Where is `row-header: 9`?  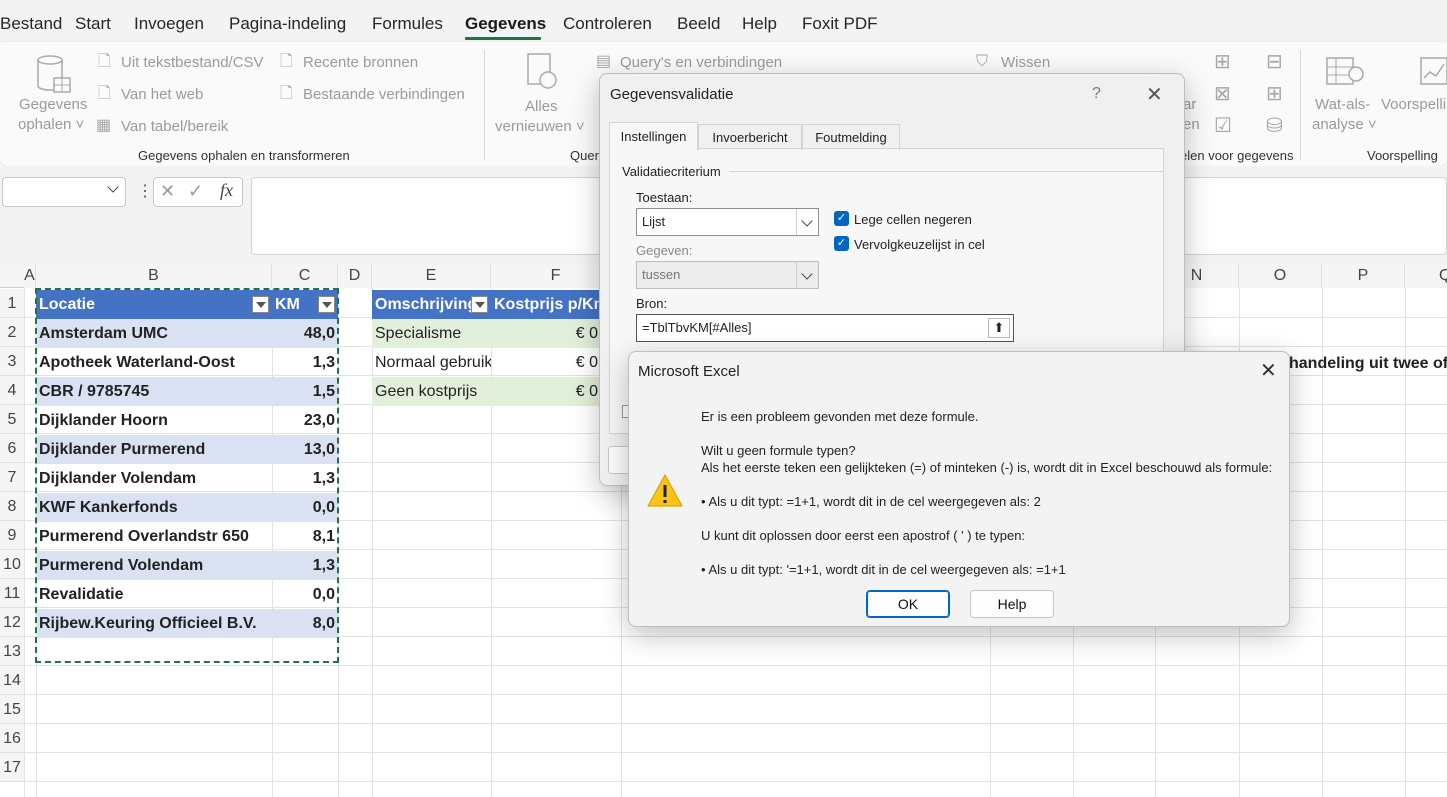
row-header: 9 is located at coordinates (12, 535).